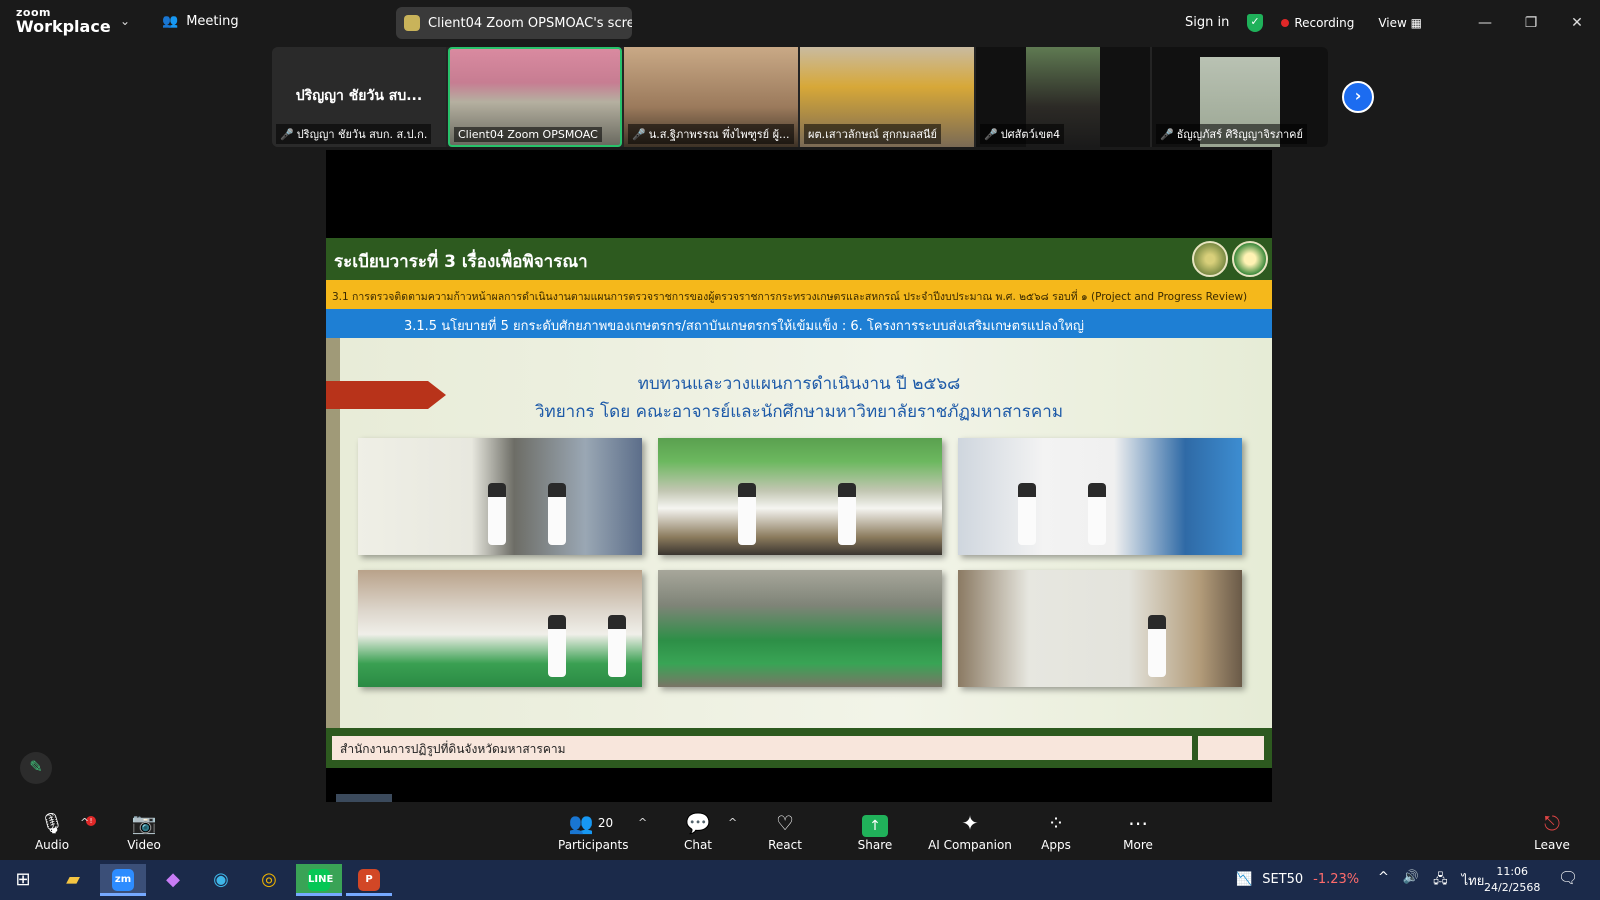  I want to click on react-button: ♡ React, so click(785, 831).